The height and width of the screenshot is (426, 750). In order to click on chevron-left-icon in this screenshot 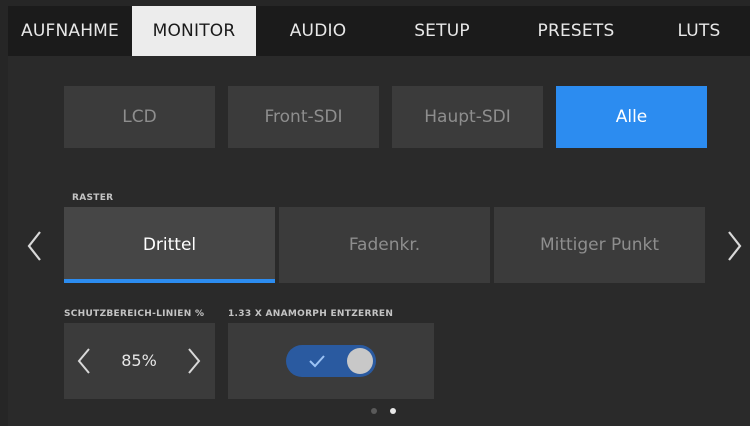, I will do `click(35, 246)`.